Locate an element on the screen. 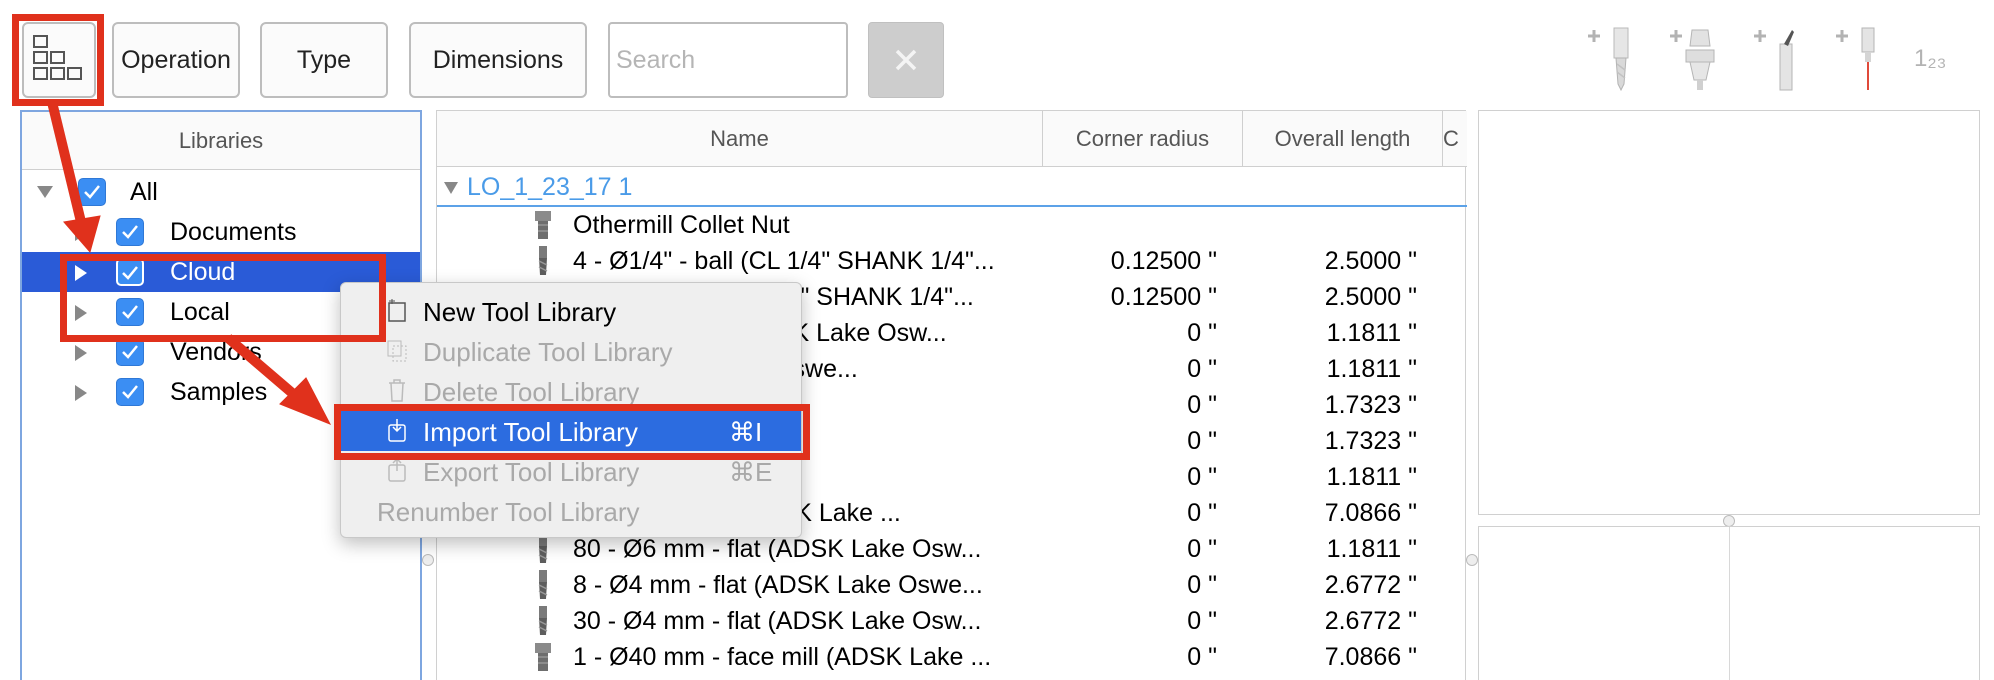 The width and height of the screenshot is (1994, 680). arrowhead-icon is located at coordinates (82, 234).